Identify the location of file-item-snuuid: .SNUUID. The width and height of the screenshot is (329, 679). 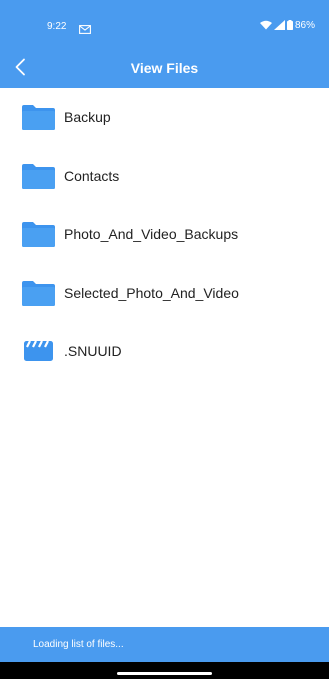
(164, 351).